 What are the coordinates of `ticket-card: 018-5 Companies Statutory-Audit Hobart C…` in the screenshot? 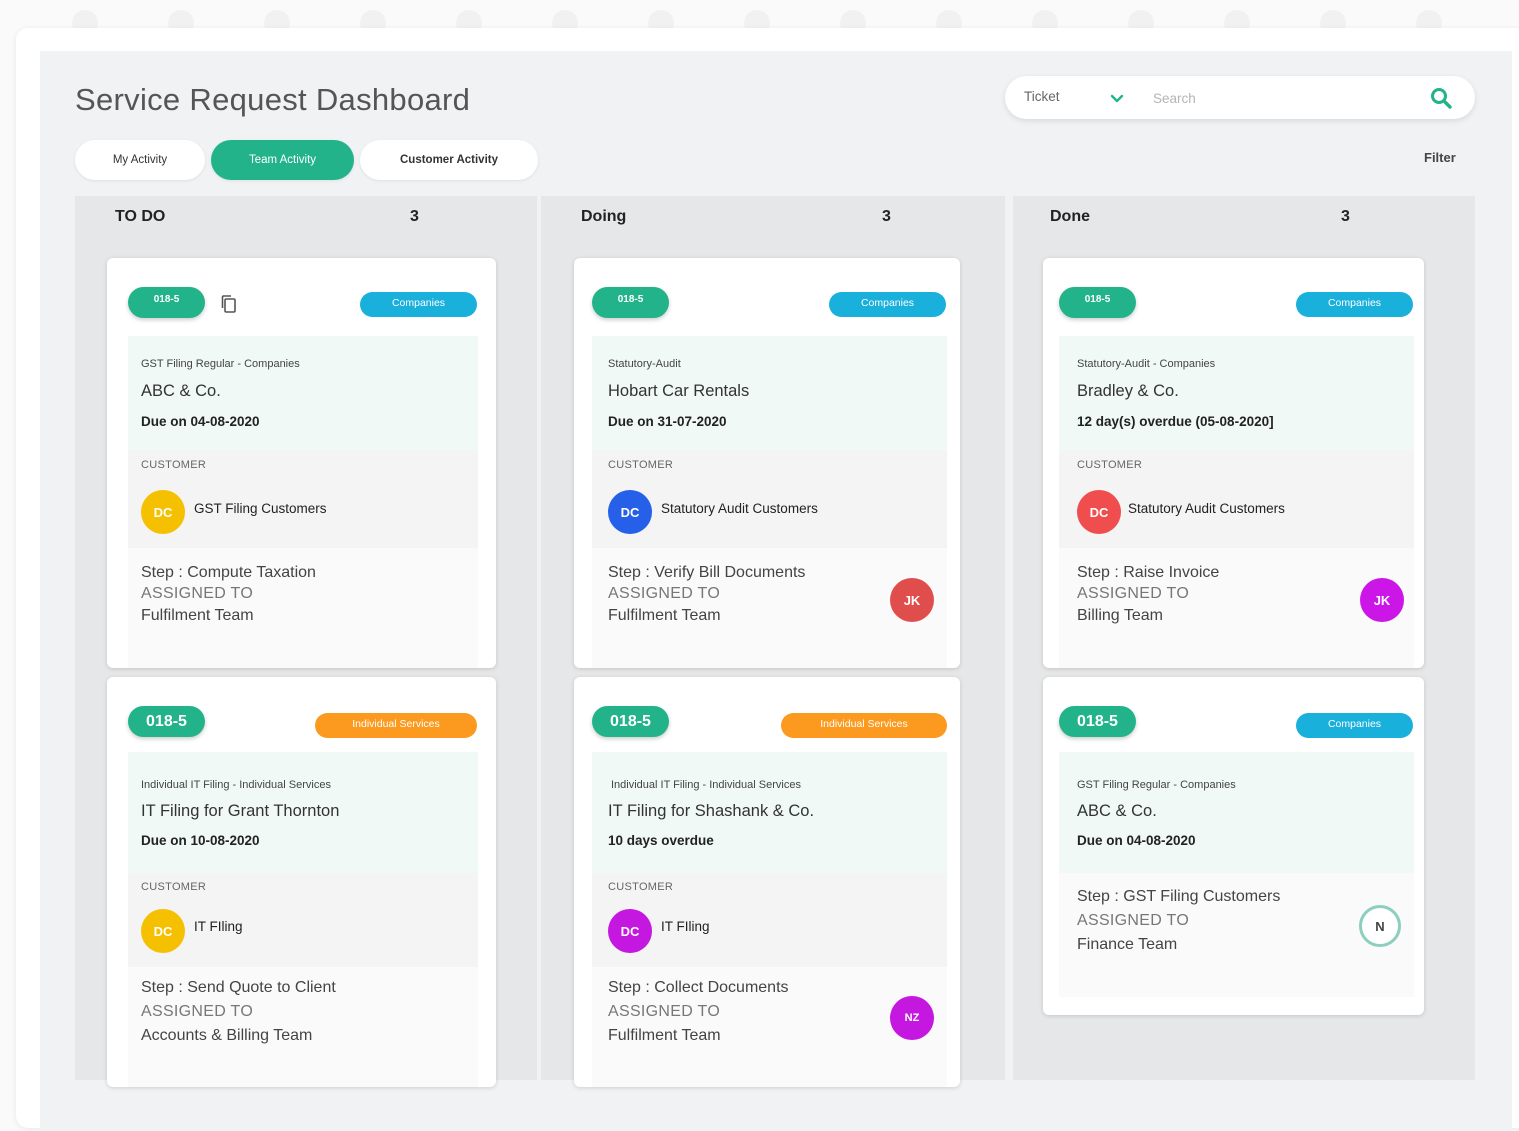 It's located at (767, 463).